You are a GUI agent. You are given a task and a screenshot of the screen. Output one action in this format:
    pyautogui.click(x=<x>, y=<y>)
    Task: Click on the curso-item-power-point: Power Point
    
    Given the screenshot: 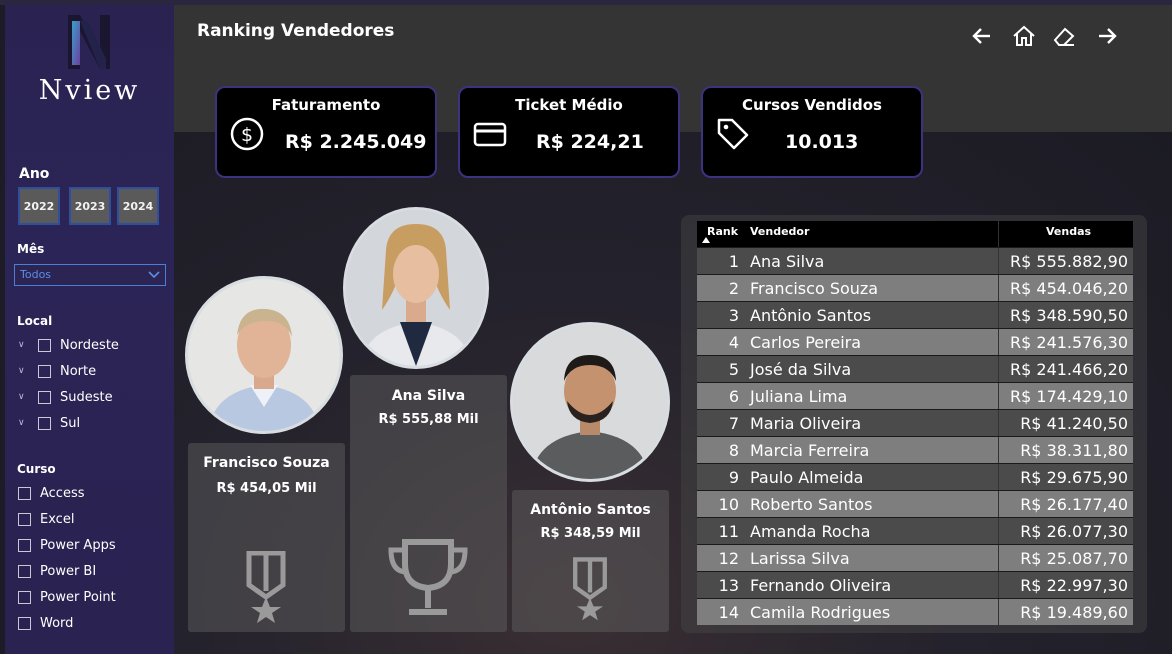 What is the action you would take?
    pyautogui.click(x=67, y=597)
    